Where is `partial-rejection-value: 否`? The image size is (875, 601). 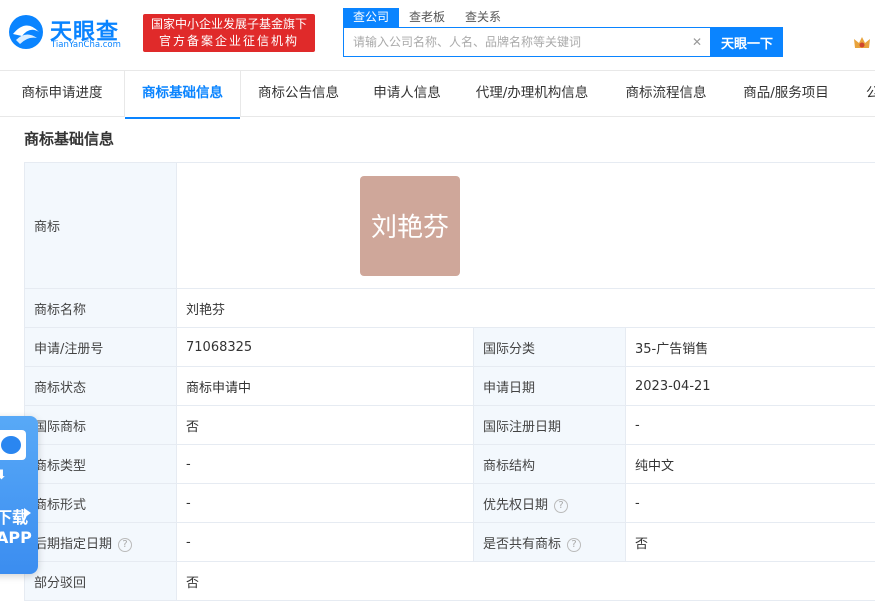
partial-rejection-value: 否 is located at coordinates (526, 581).